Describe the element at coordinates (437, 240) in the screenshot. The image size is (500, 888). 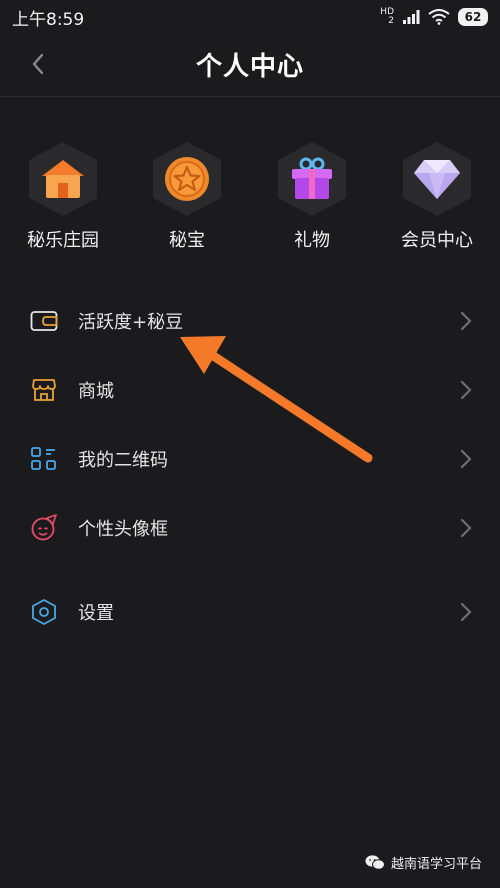
I see `grid-label: 会员中心` at that location.